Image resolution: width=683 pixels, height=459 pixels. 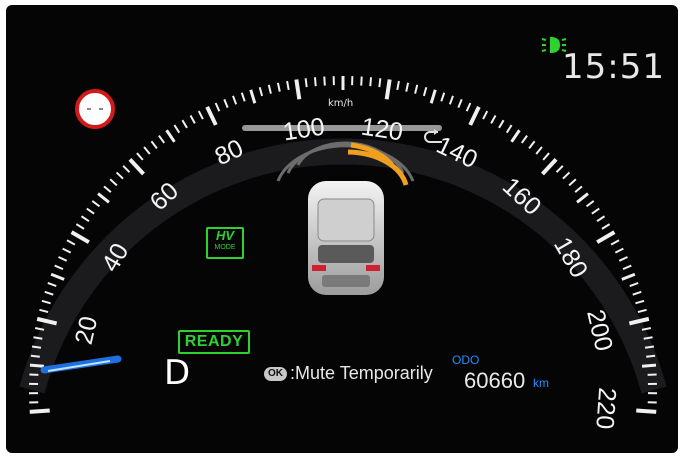 What do you see at coordinates (346, 238) in the screenshot?
I see `vehicle-top-view-icon` at bounding box center [346, 238].